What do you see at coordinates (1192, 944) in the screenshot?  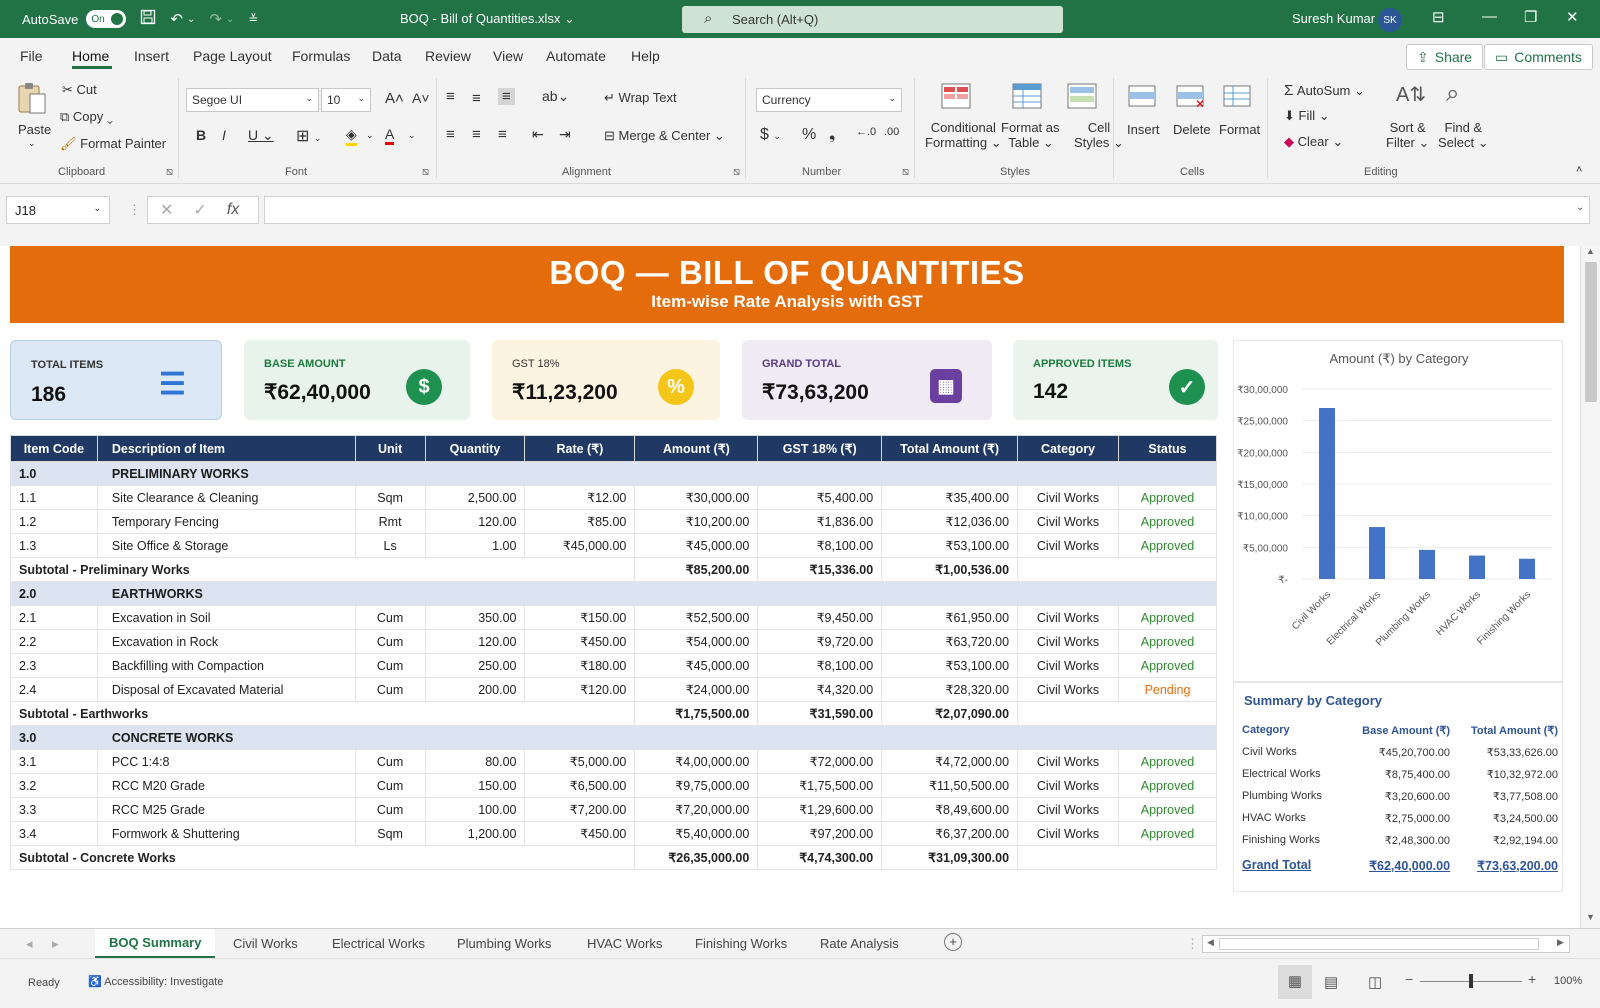 I see `tabs-splitter-icon: ⋮` at bounding box center [1192, 944].